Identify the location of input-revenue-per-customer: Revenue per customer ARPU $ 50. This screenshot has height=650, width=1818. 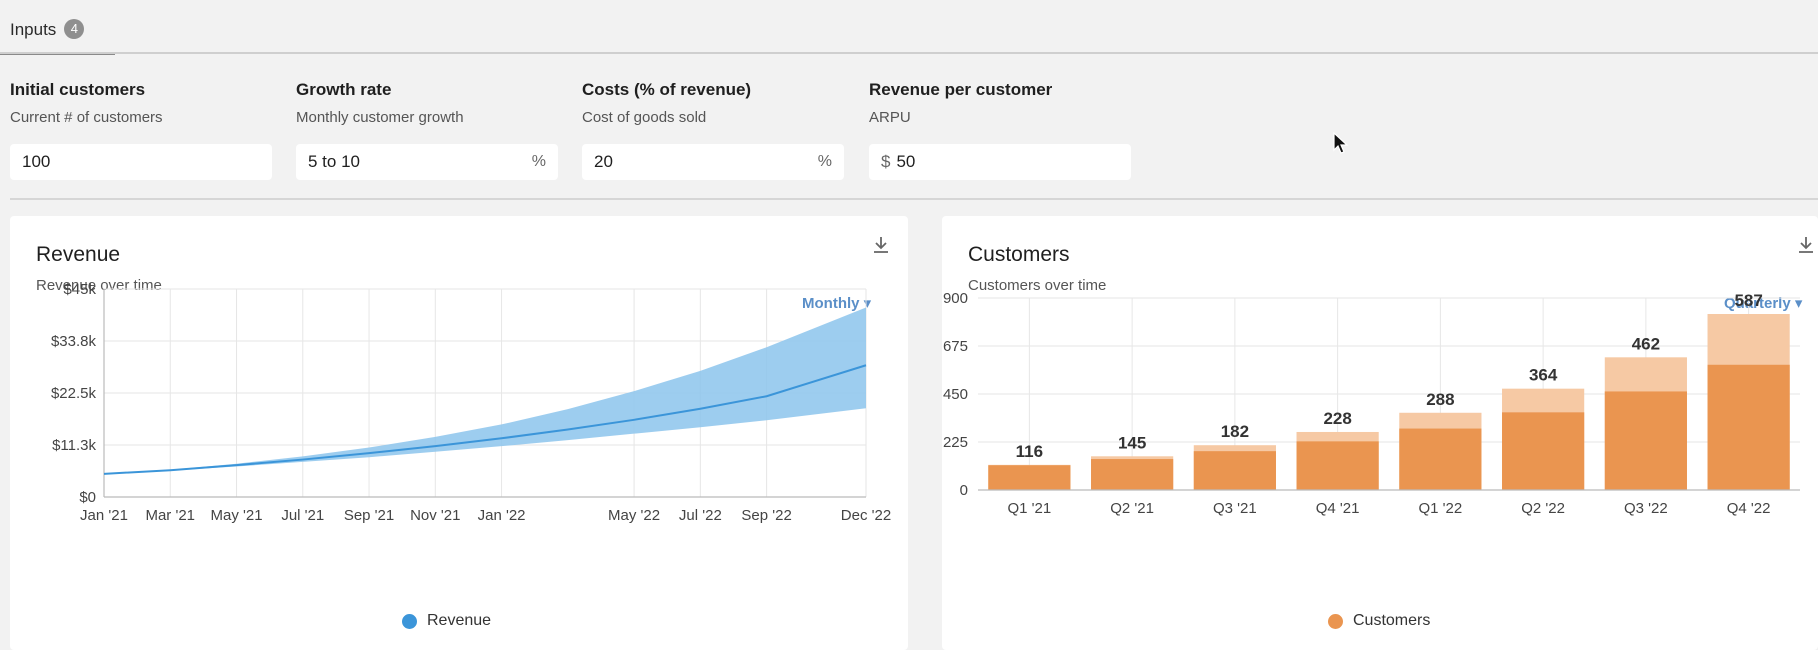
(1000, 130).